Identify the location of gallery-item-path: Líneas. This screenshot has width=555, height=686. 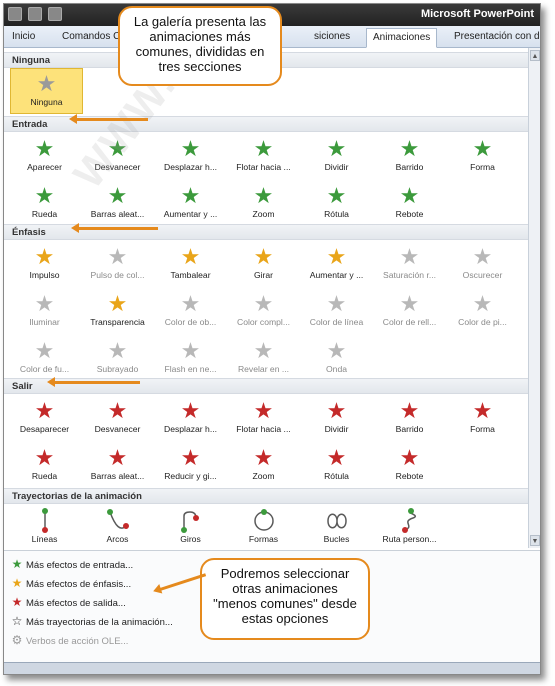
(44, 527).